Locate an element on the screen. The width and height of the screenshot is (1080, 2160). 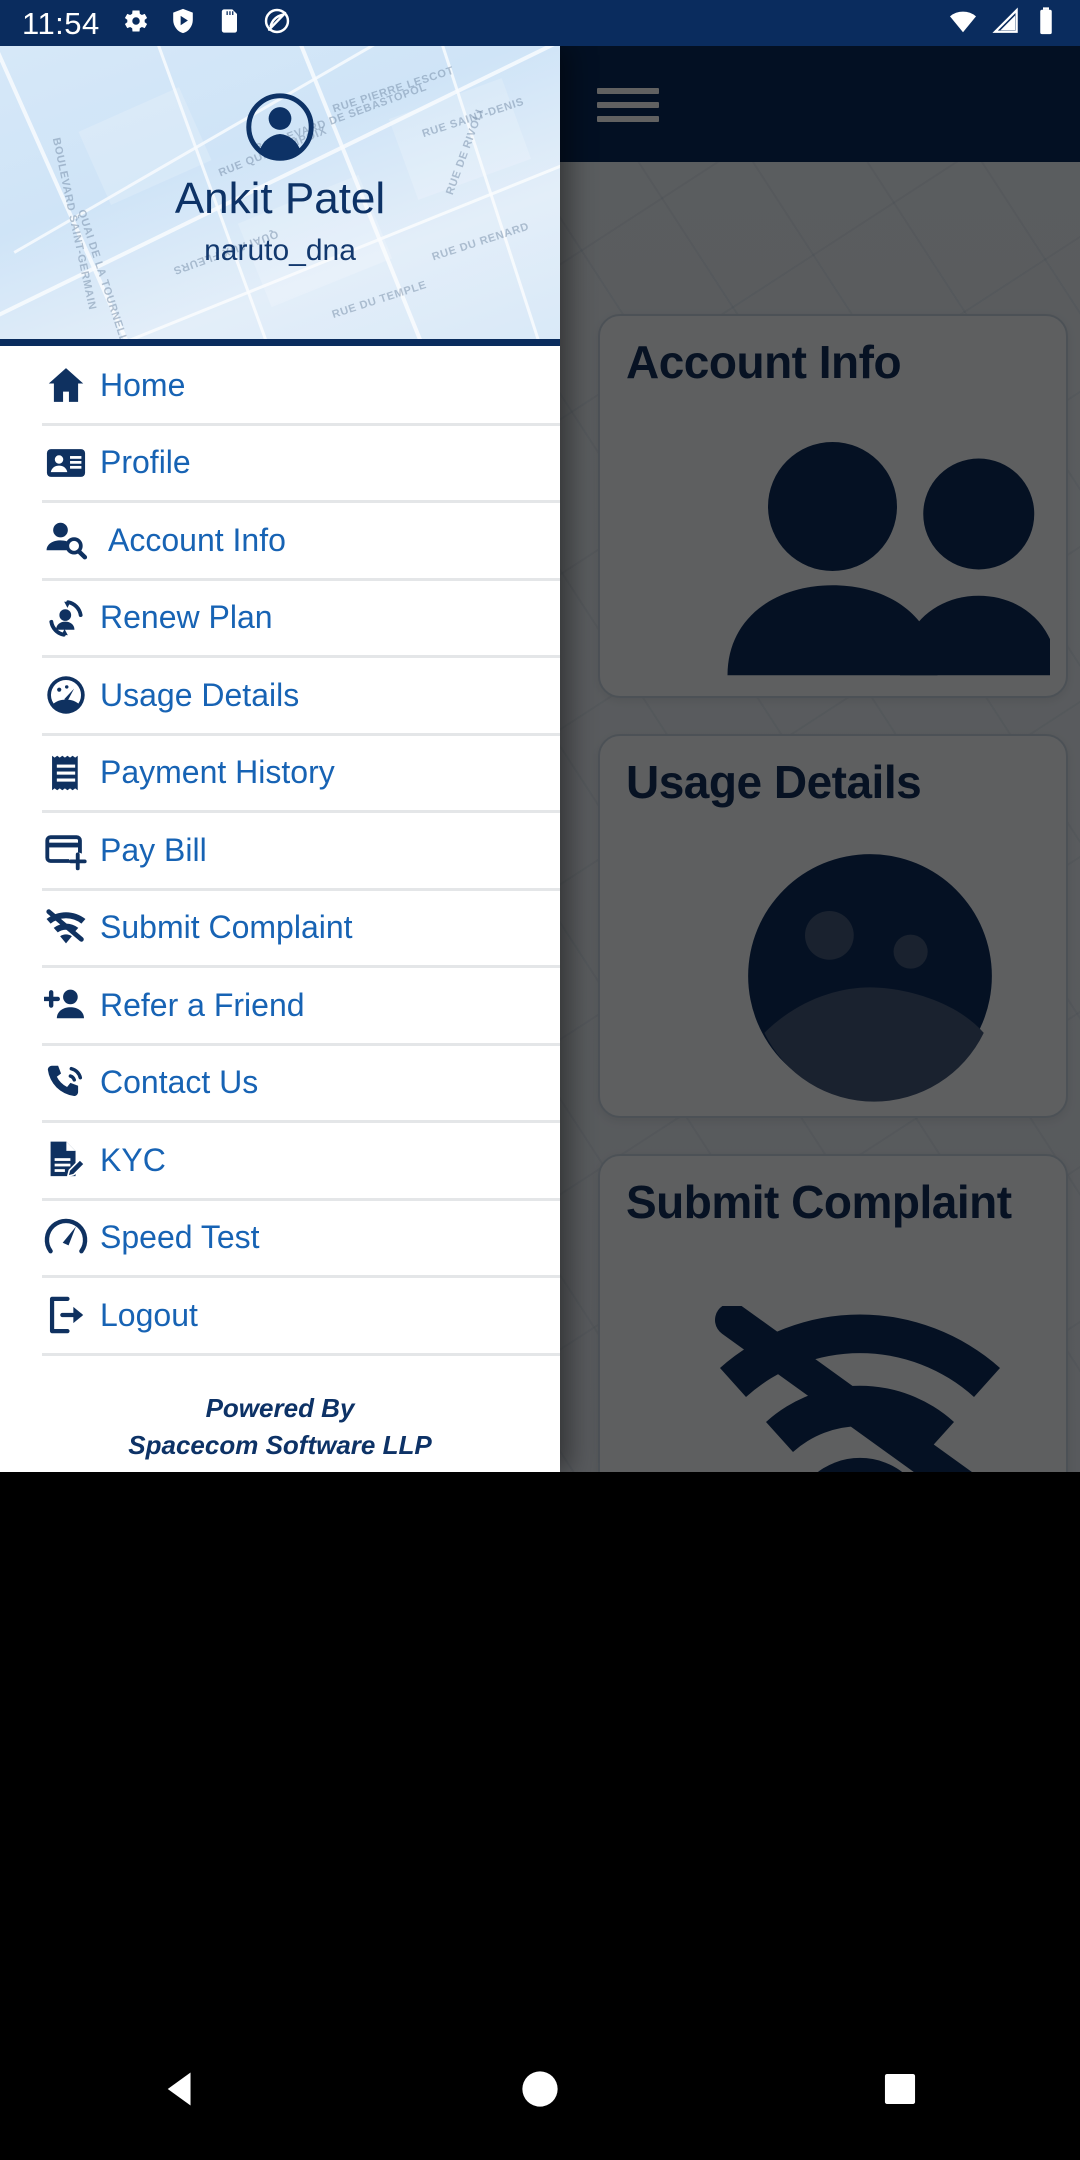
menu-item-label: Submit Complaint is located at coordinates (226, 927).